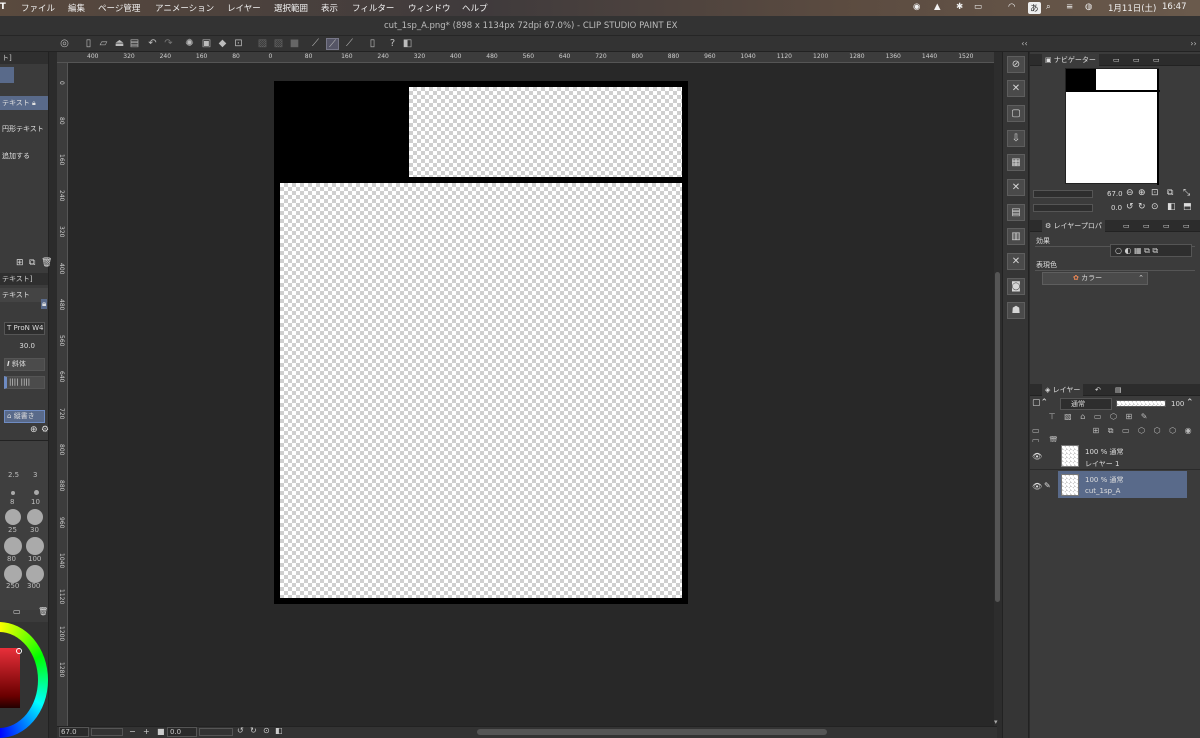 This screenshot has height=738, width=1200. What do you see at coordinates (103, 44) in the screenshot?
I see `open-file-icon: ▱` at bounding box center [103, 44].